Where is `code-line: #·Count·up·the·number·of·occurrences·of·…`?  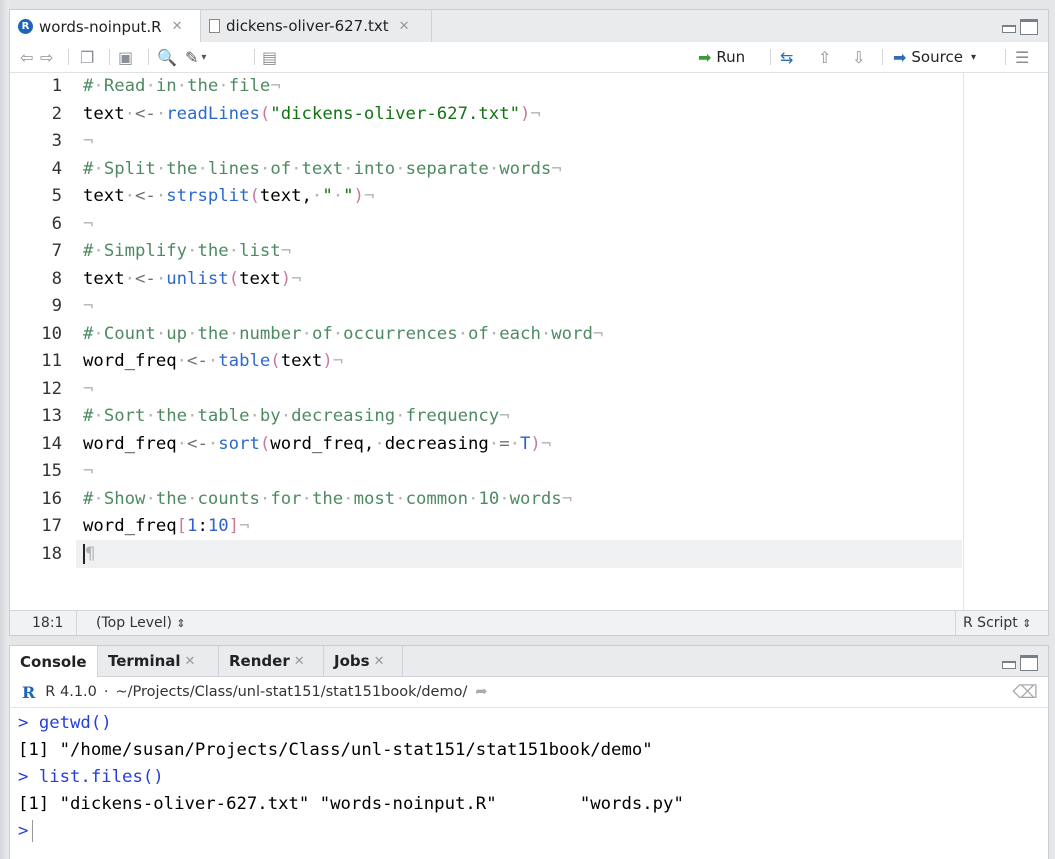 code-line: #·Count·up·the·number·of·occurrences·of·… is located at coordinates (343, 333).